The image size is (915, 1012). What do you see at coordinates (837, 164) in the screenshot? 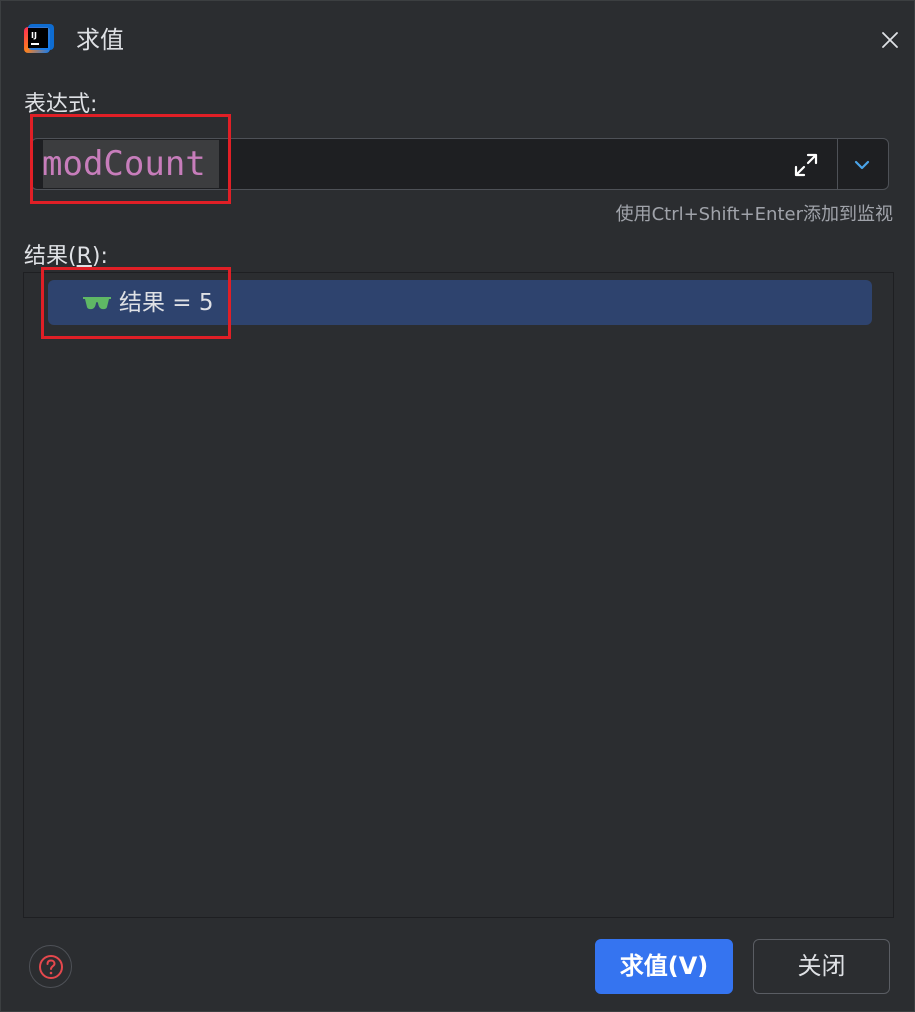
I see `expression-divider` at bounding box center [837, 164].